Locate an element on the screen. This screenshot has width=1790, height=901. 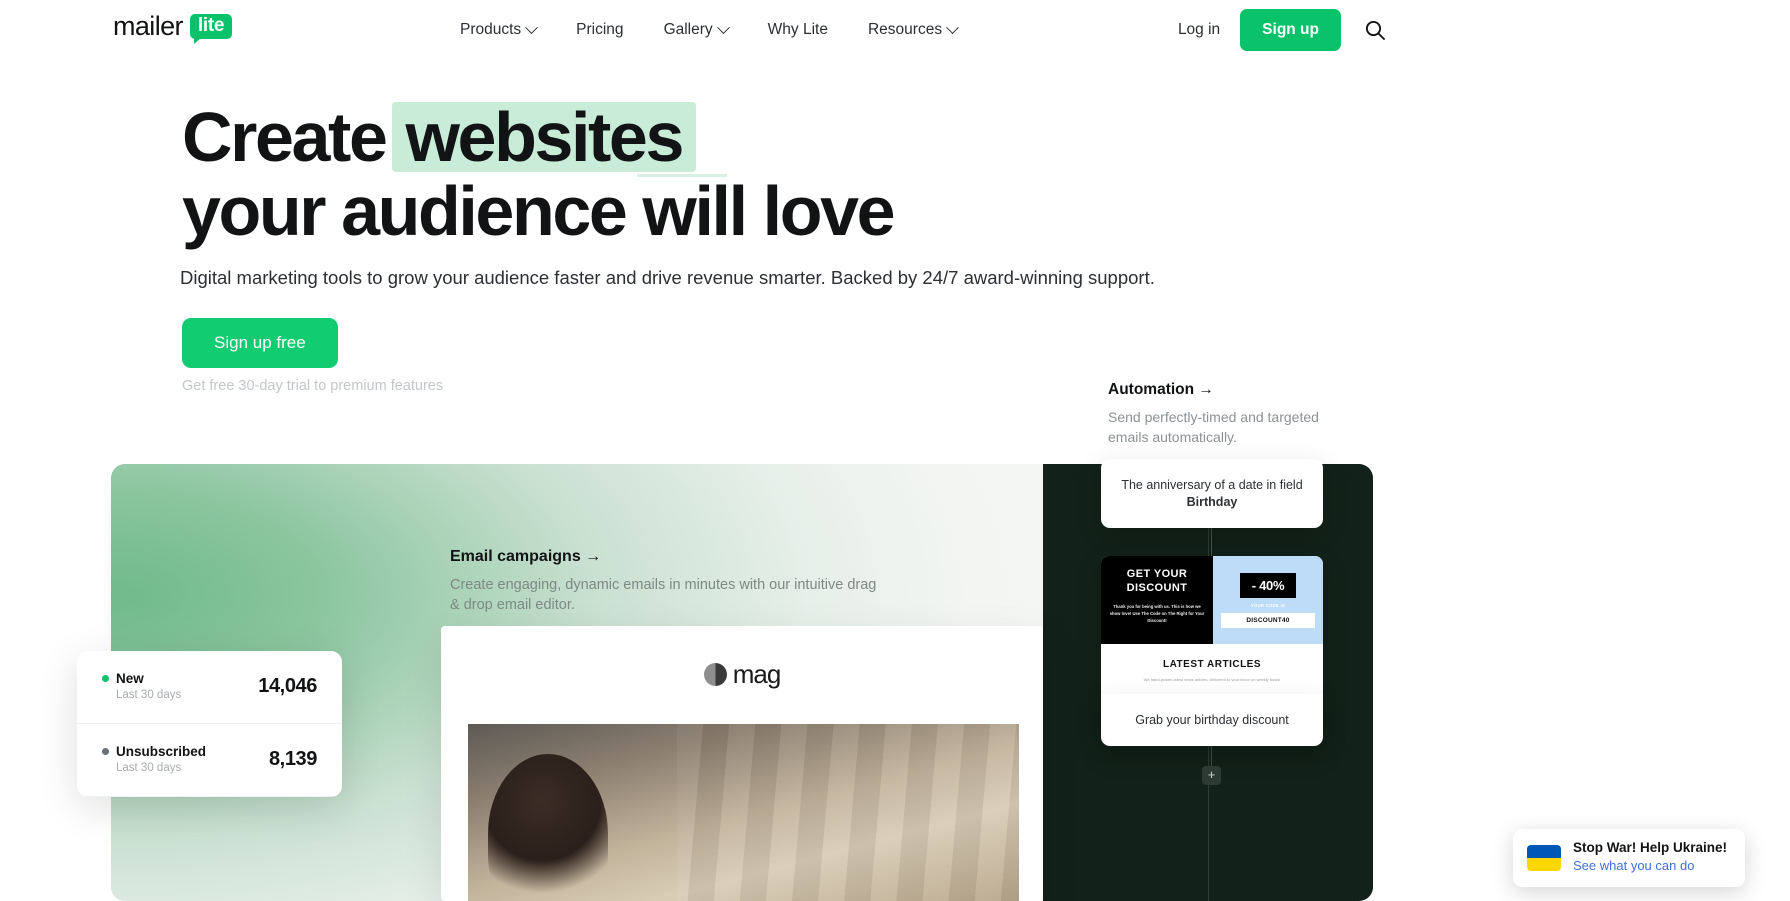
nav-item-gallery: Gallery is located at coordinates (696, 30).